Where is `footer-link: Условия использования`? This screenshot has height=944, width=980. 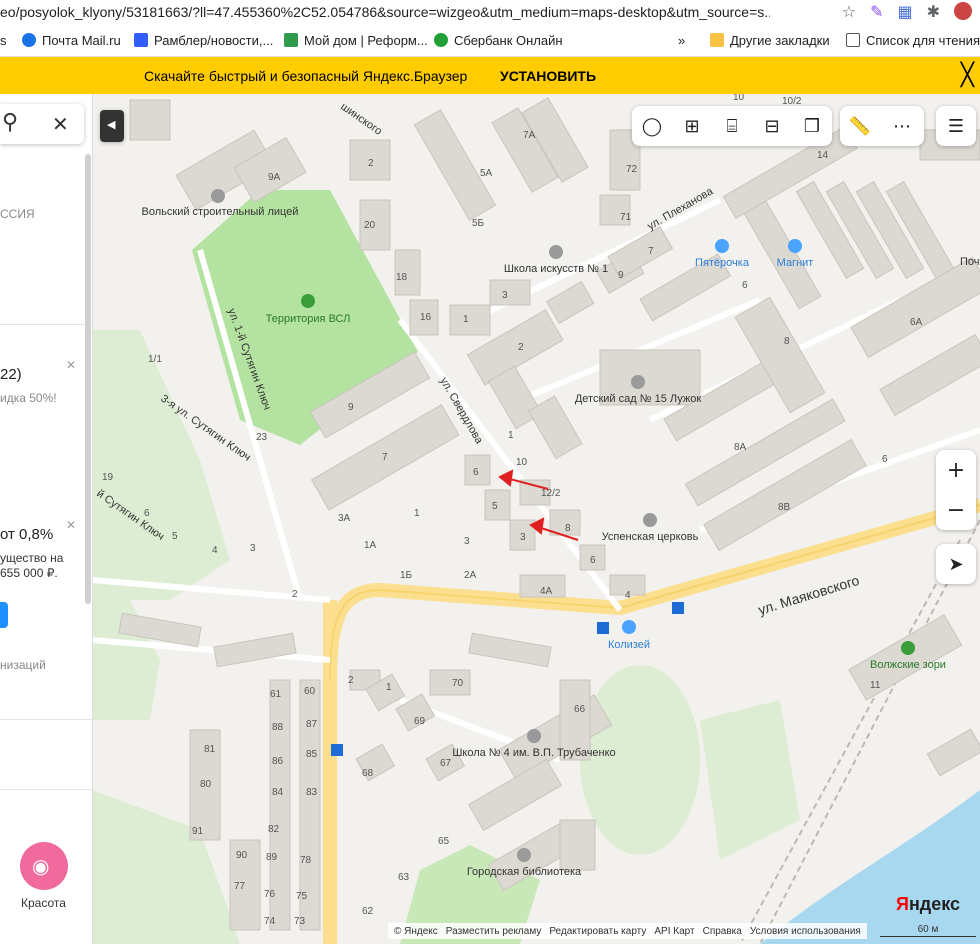 footer-link: Условия использования is located at coordinates (805, 931).